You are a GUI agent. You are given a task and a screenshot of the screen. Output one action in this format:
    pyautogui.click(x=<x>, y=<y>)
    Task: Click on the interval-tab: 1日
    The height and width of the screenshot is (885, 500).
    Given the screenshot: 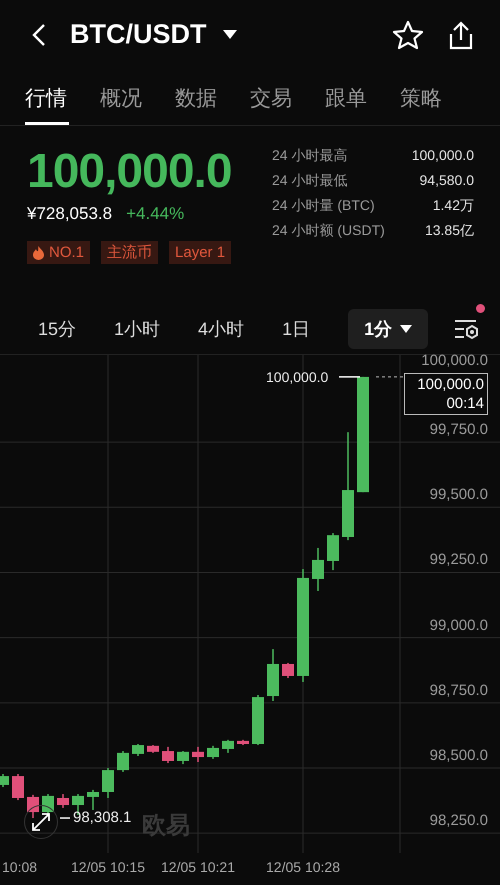 What is the action you would take?
    pyautogui.click(x=296, y=329)
    